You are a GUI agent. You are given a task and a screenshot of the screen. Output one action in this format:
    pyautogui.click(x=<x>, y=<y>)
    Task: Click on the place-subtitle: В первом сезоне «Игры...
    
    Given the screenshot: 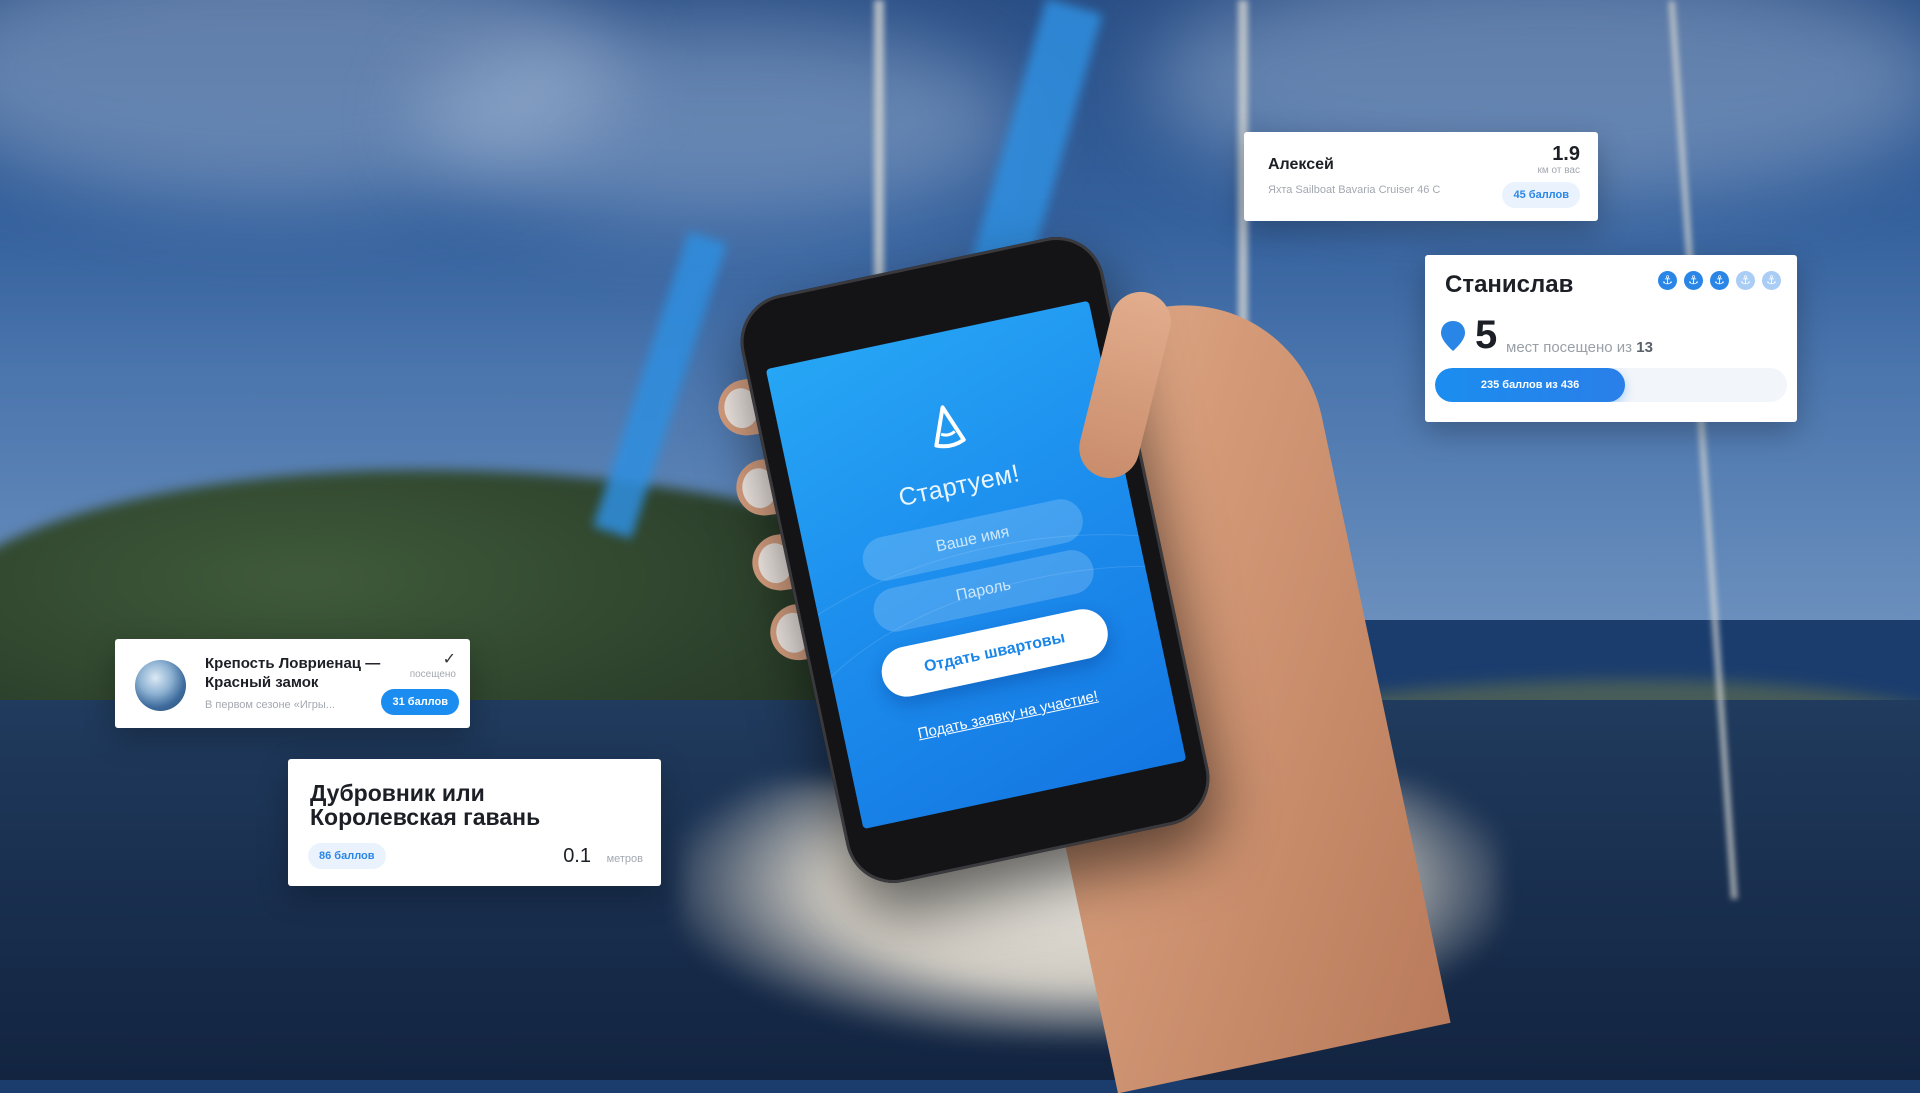 What is the action you would take?
    pyautogui.click(x=270, y=705)
    